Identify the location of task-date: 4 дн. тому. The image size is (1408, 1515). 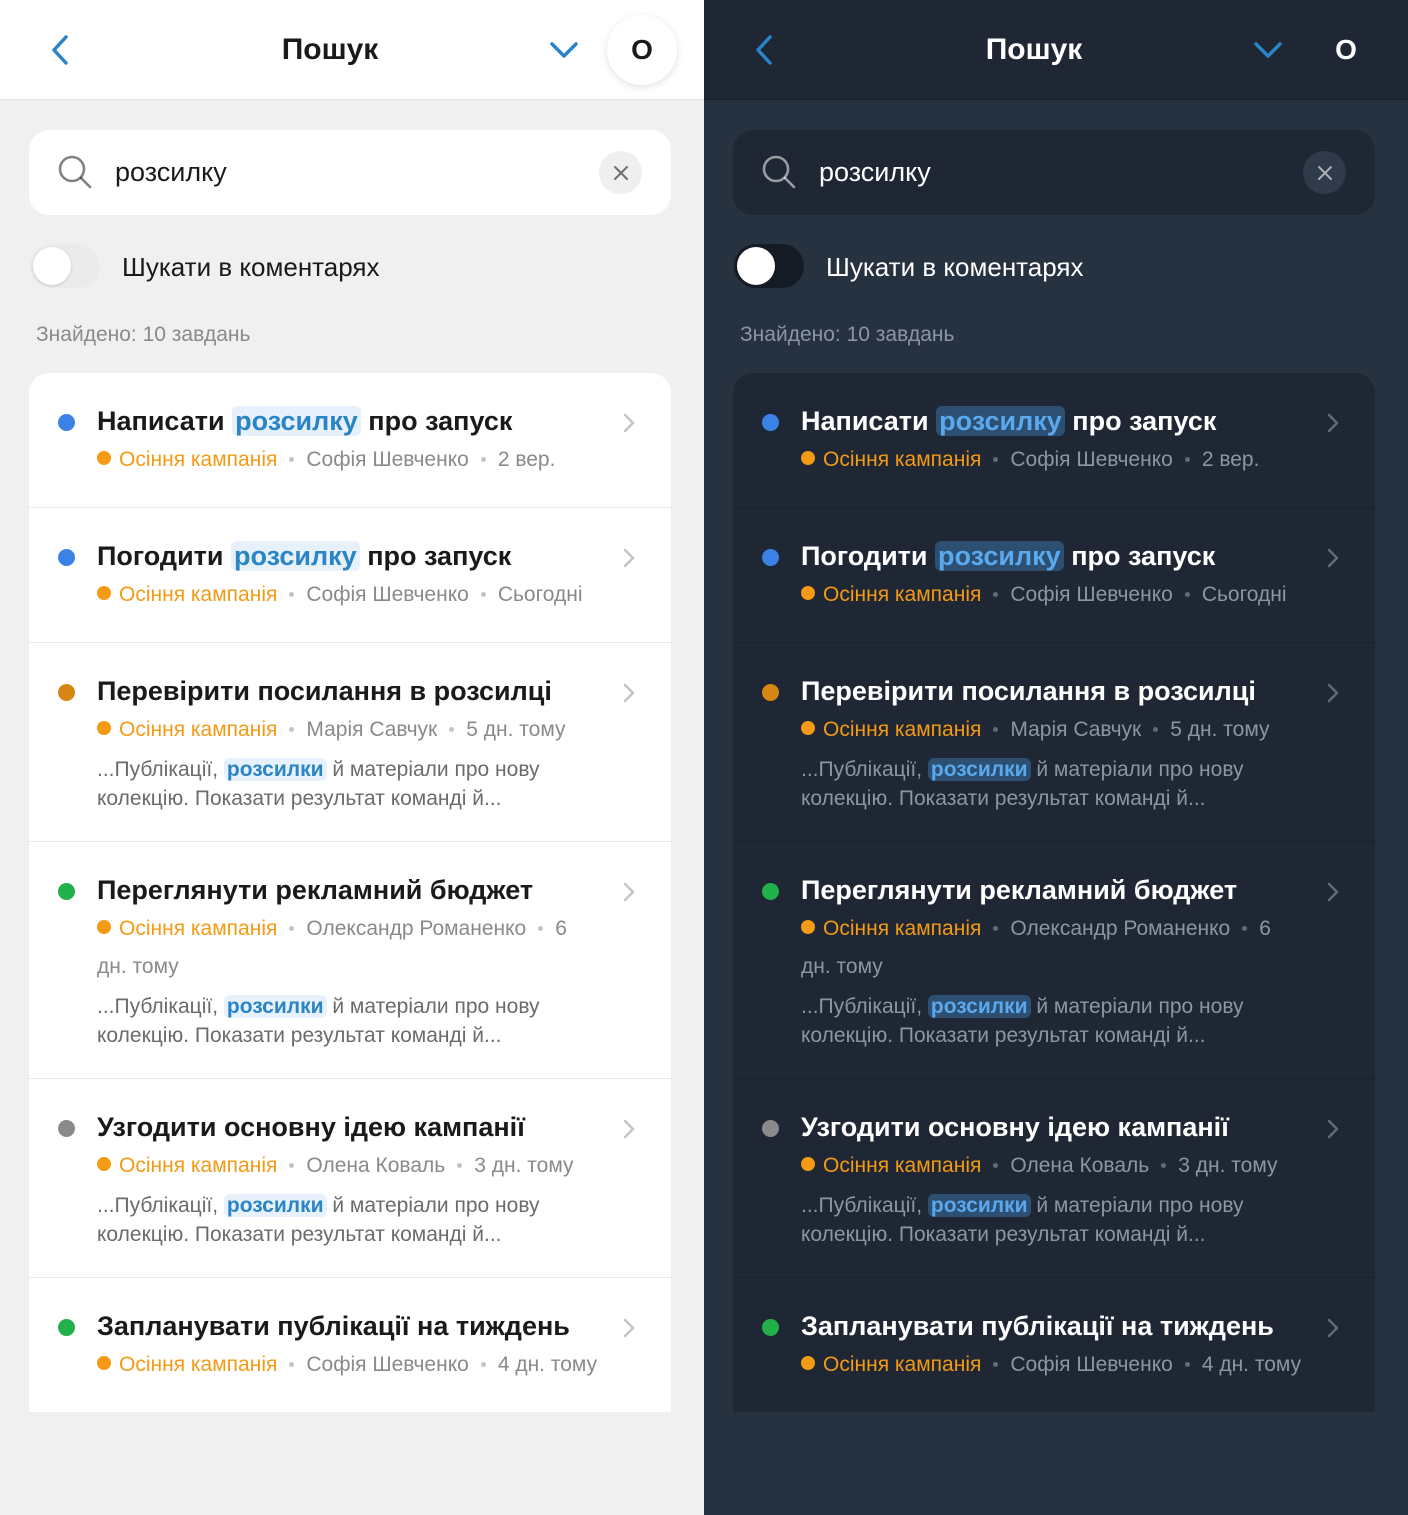
(1251, 1364).